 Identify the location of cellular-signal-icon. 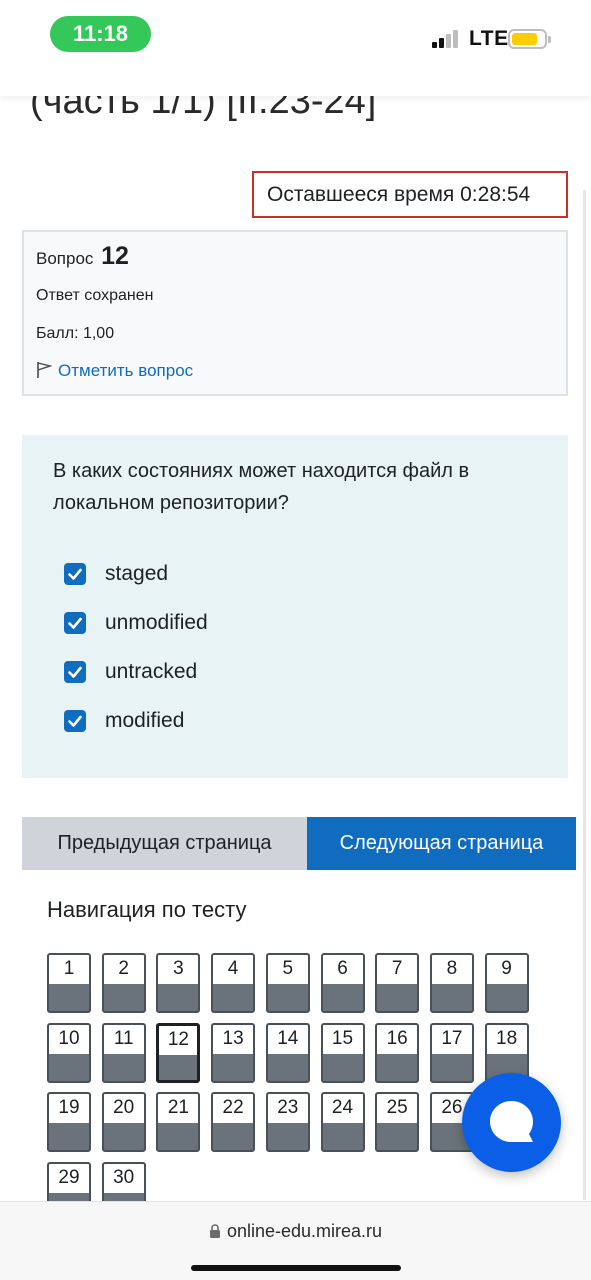
(447, 38).